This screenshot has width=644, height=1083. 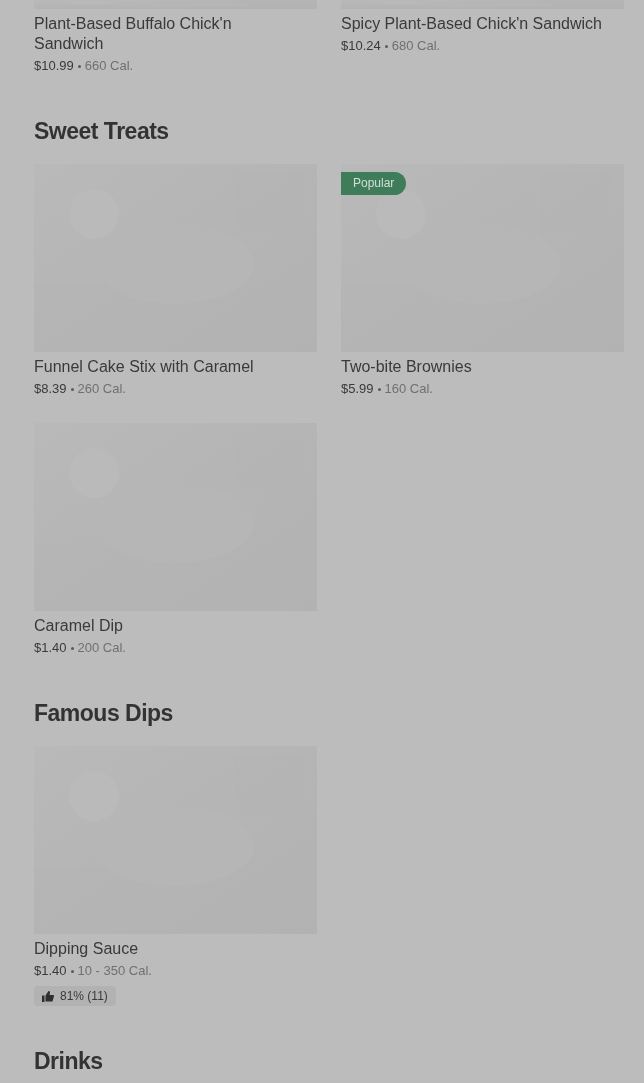 I want to click on thumbs-up-icon, so click(x=48, y=996).